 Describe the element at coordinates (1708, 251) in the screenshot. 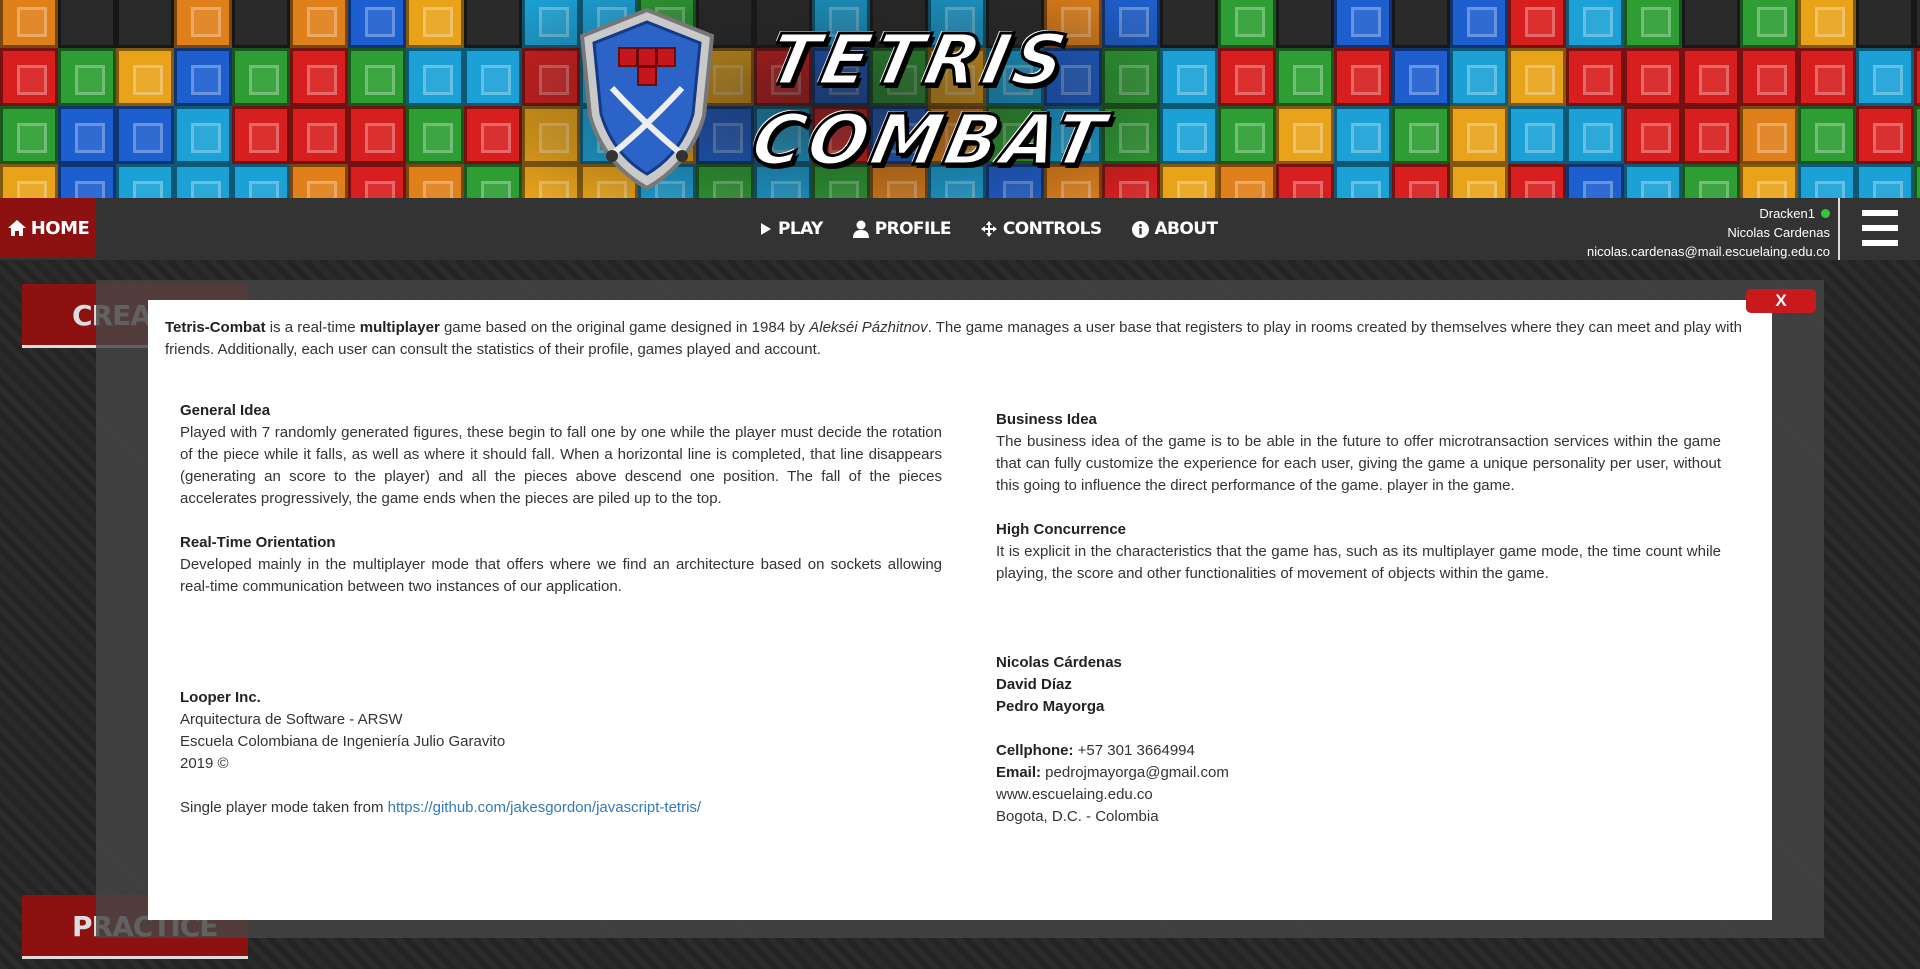

I see `user-email: nicolas.cardenas@mail.escuelaing.edu.co` at that location.